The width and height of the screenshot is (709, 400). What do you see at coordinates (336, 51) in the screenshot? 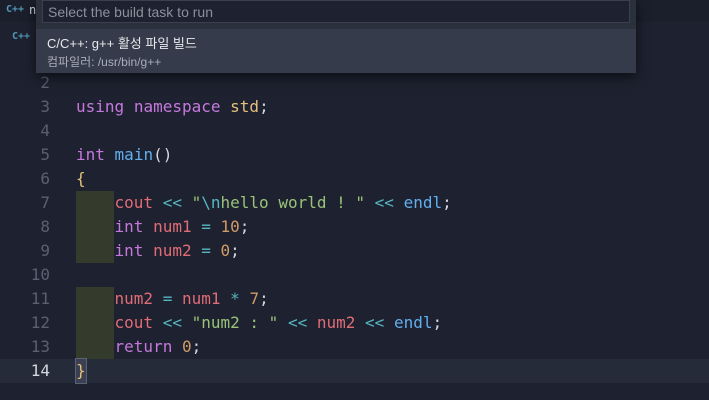
I see `quick-pick-item: C/C++: g++ 활성 파일 빌드 컴파일러: /usr/bin/g++` at bounding box center [336, 51].